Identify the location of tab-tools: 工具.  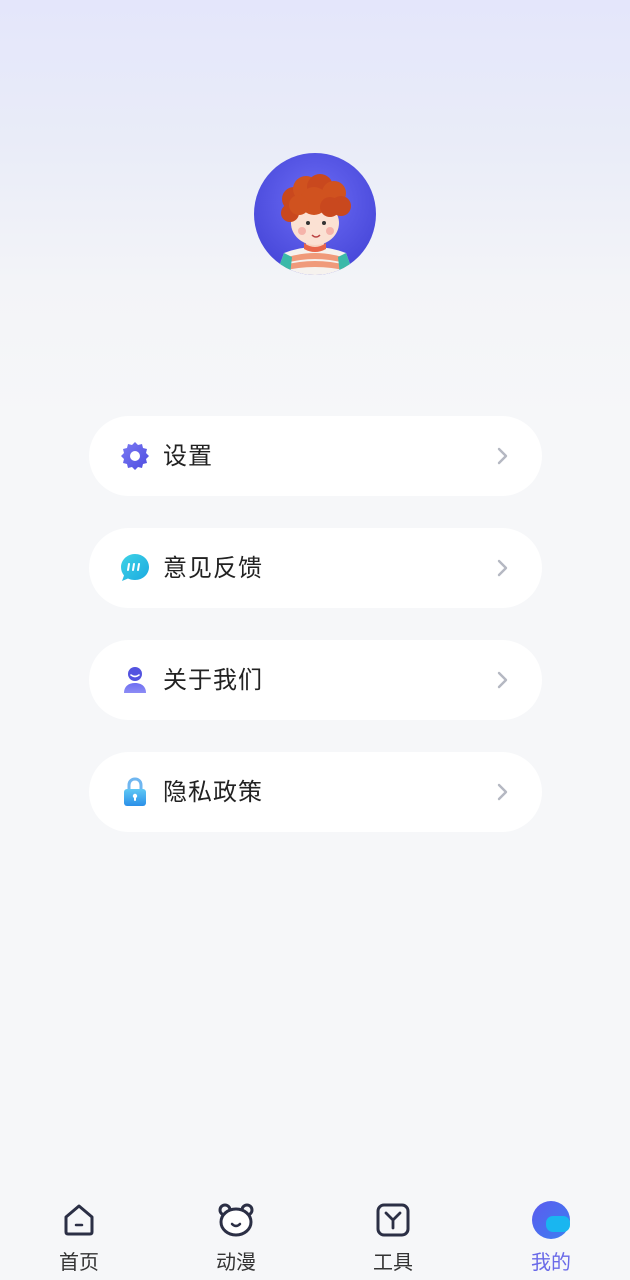
(393, 1230).